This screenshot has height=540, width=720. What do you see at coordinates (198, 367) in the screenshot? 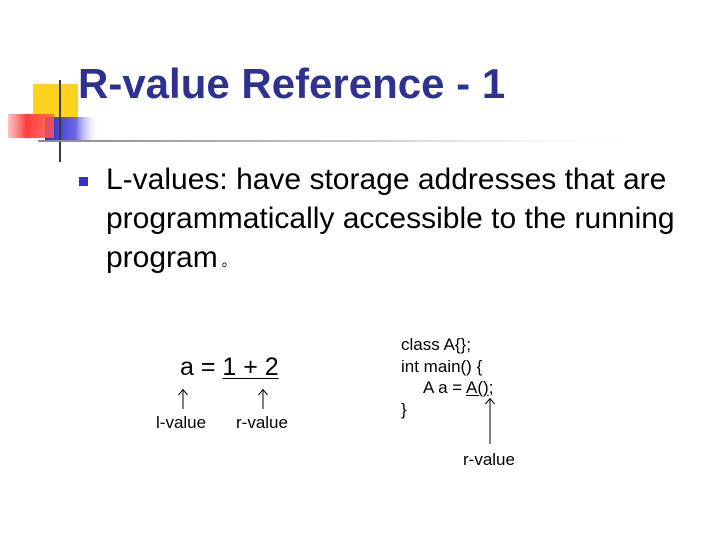
I see `expression-lhs: a =` at bounding box center [198, 367].